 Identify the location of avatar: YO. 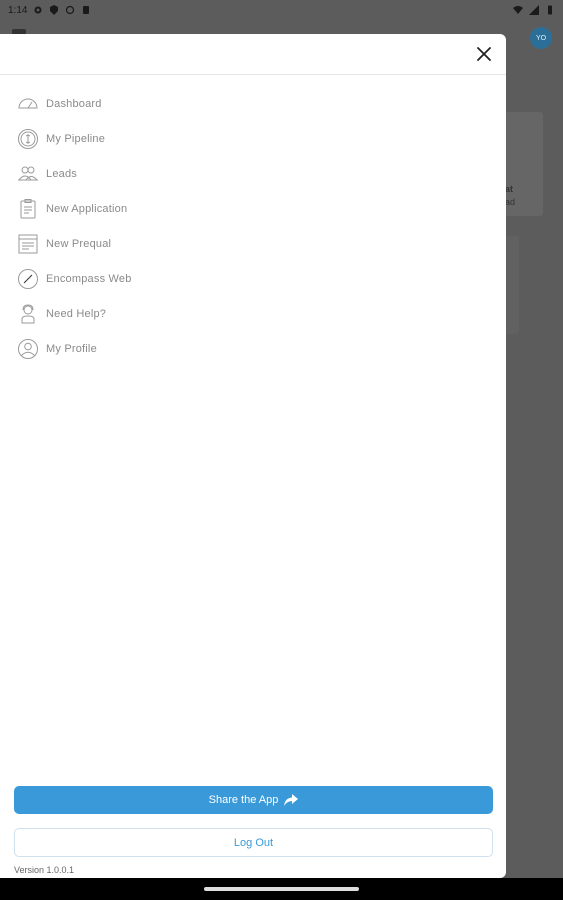
(541, 38).